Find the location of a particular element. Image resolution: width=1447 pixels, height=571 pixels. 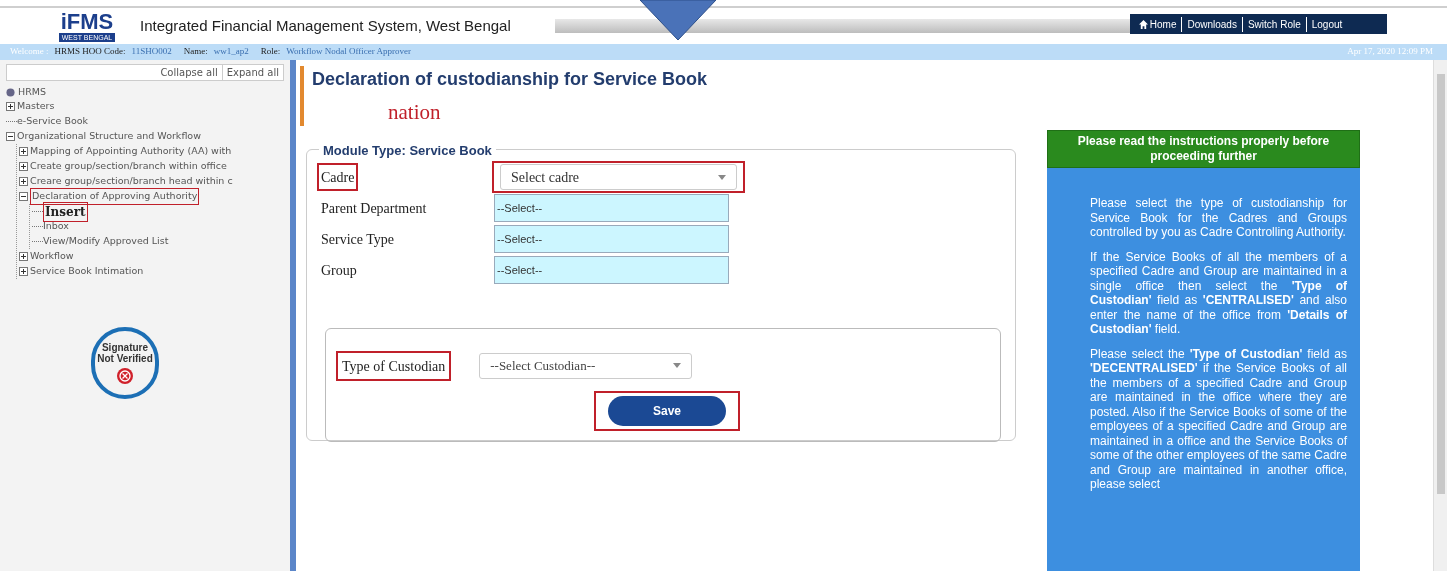

tree-item: e-Service Book is located at coordinates (53, 121).